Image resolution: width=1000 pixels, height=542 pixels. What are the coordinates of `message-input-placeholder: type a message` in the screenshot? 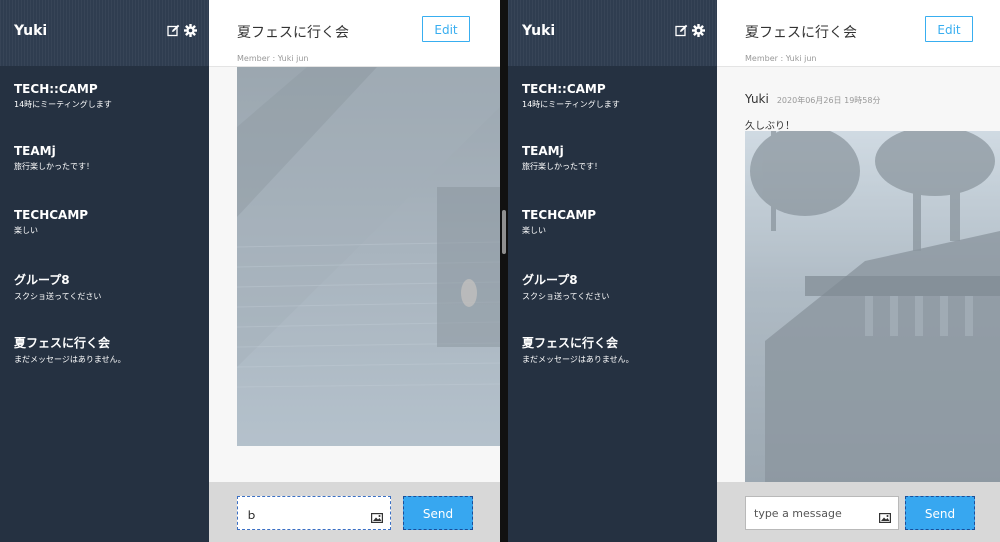 It's located at (798, 513).